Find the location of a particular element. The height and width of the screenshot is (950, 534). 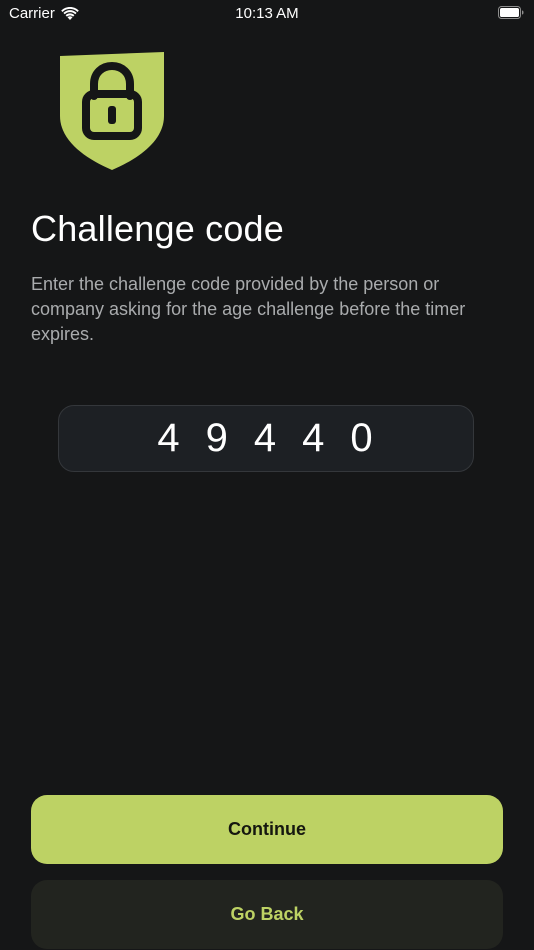

go-back-button: Go Back is located at coordinates (267, 914).